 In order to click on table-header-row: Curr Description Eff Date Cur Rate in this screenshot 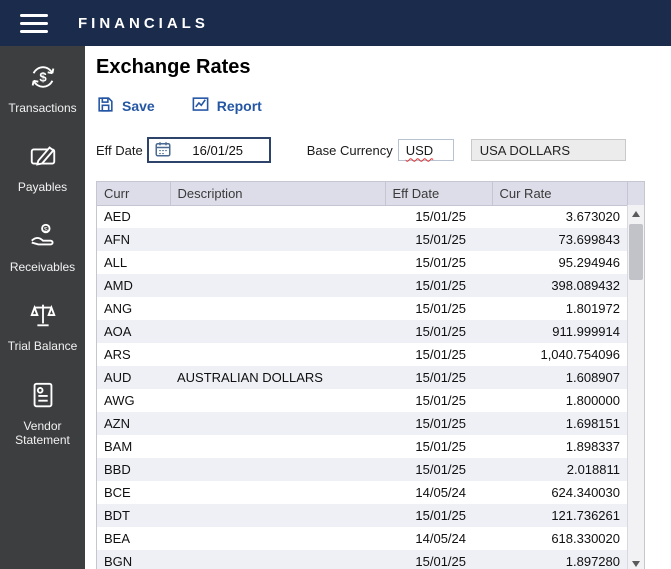, I will do `click(362, 194)`.